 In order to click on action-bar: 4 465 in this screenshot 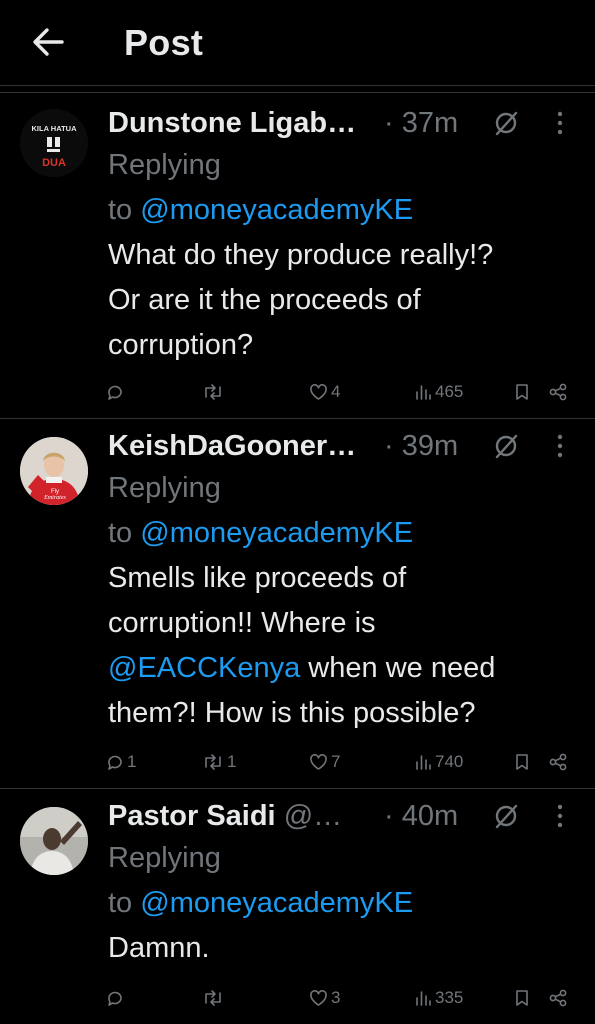, I will do `click(297, 392)`.